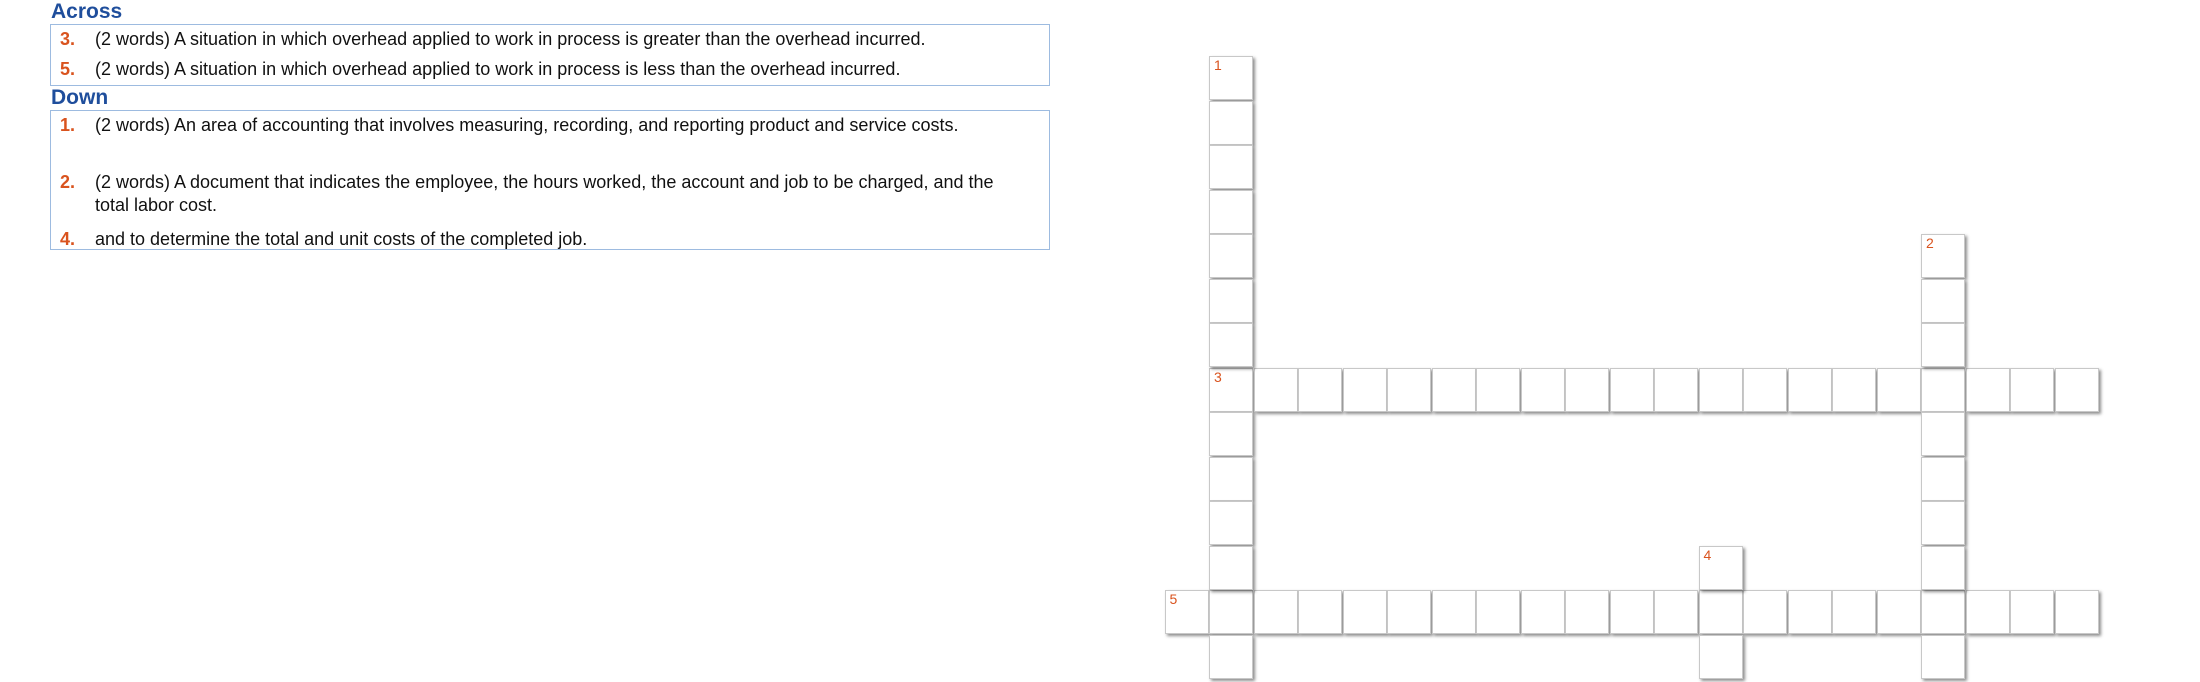 The width and height of the screenshot is (2200, 682). Describe the element at coordinates (1231, 78) in the screenshot. I see `crossword-cell: 1` at that location.